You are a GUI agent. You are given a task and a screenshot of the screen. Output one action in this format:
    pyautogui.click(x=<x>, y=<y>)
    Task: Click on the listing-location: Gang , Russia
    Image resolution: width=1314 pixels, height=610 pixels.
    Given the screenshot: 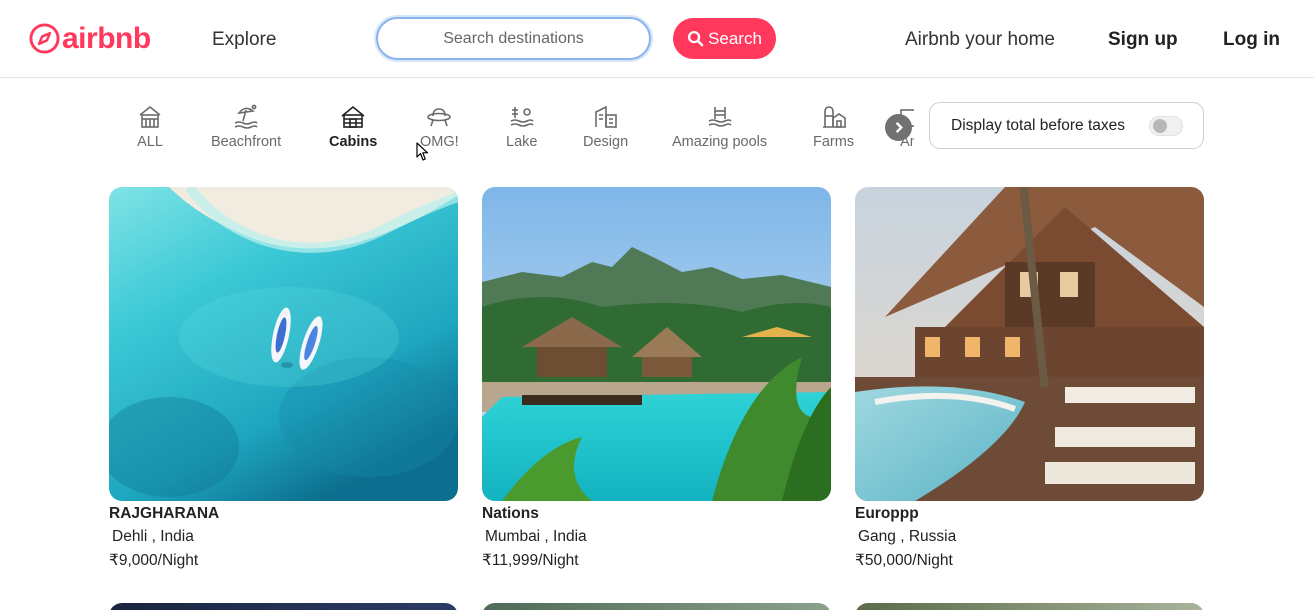 What is the action you would take?
    pyautogui.click(x=907, y=536)
    